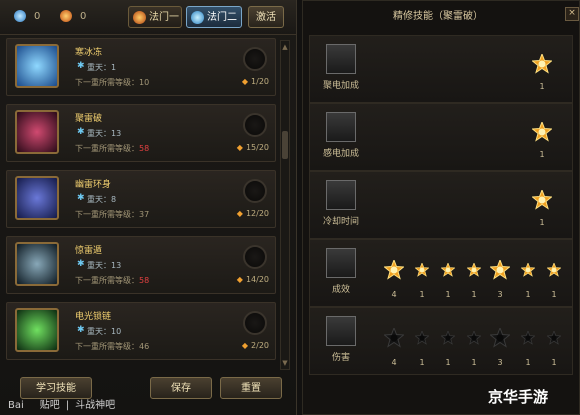  I want to click on refine-row: 成效 4 1 1 1 3 1 1, so click(441, 273).